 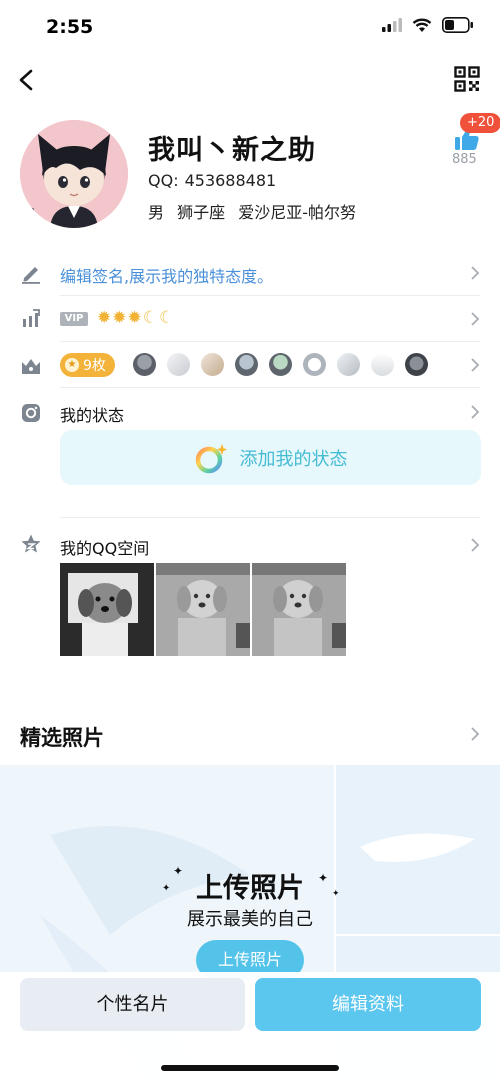 I want to click on vip-tag: VIP, so click(x=74, y=319).